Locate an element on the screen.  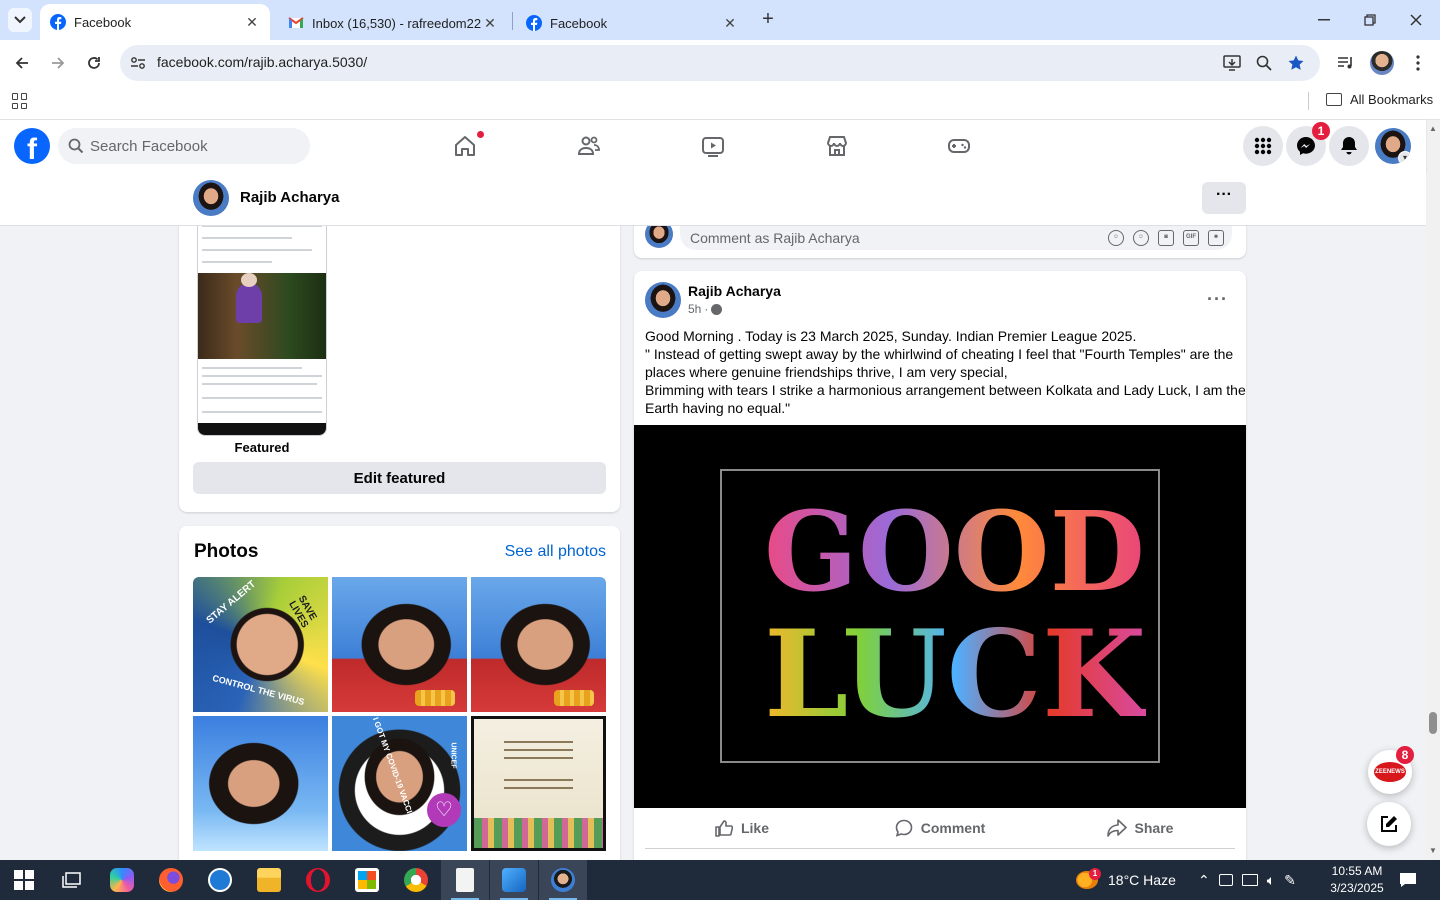
chrome-menu-button is located at coordinates (1418, 63).